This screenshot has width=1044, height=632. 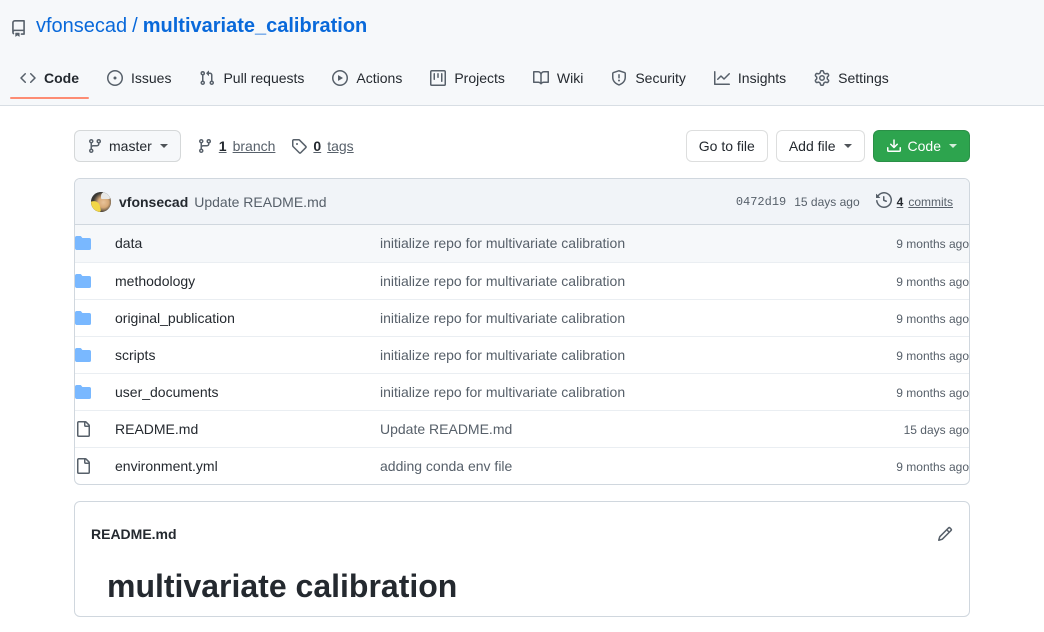 What do you see at coordinates (522, 428) in the screenshot?
I see `table-row: README.md Update README.md 15 days ago` at bounding box center [522, 428].